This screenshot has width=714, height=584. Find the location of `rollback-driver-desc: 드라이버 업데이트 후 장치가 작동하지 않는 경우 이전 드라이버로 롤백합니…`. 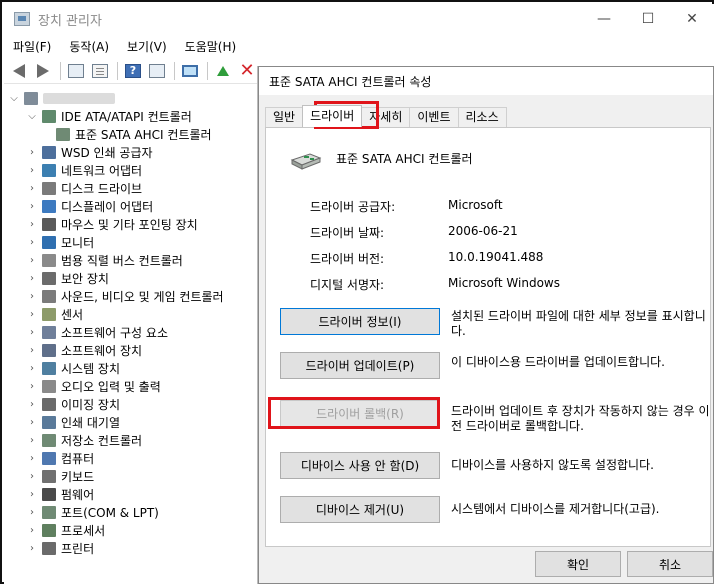

rollback-driver-desc: 드라이버 업데이트 후 장치가 작동하지 않는 경우 이전 드라이버로 롤백합니… is located at coordinates (580, 418).